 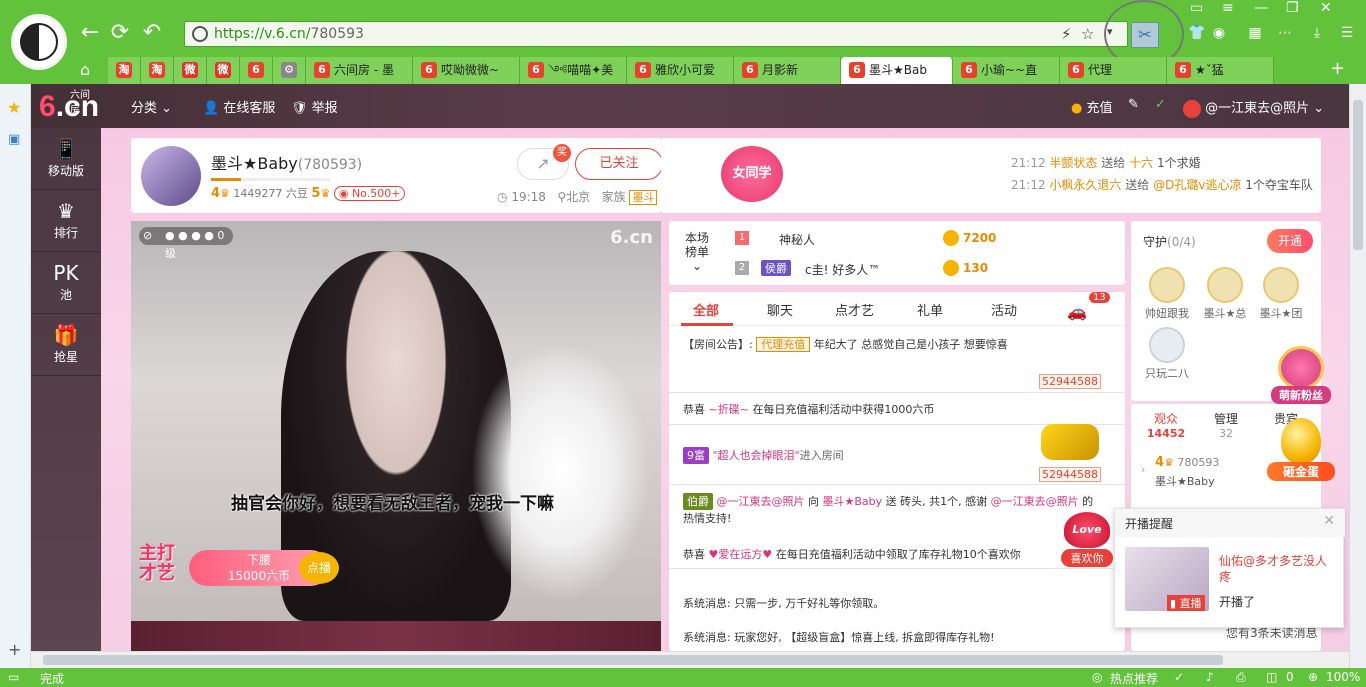 I want to click on gift-to: 墨斗★Baby, so click(x=853, y=501).